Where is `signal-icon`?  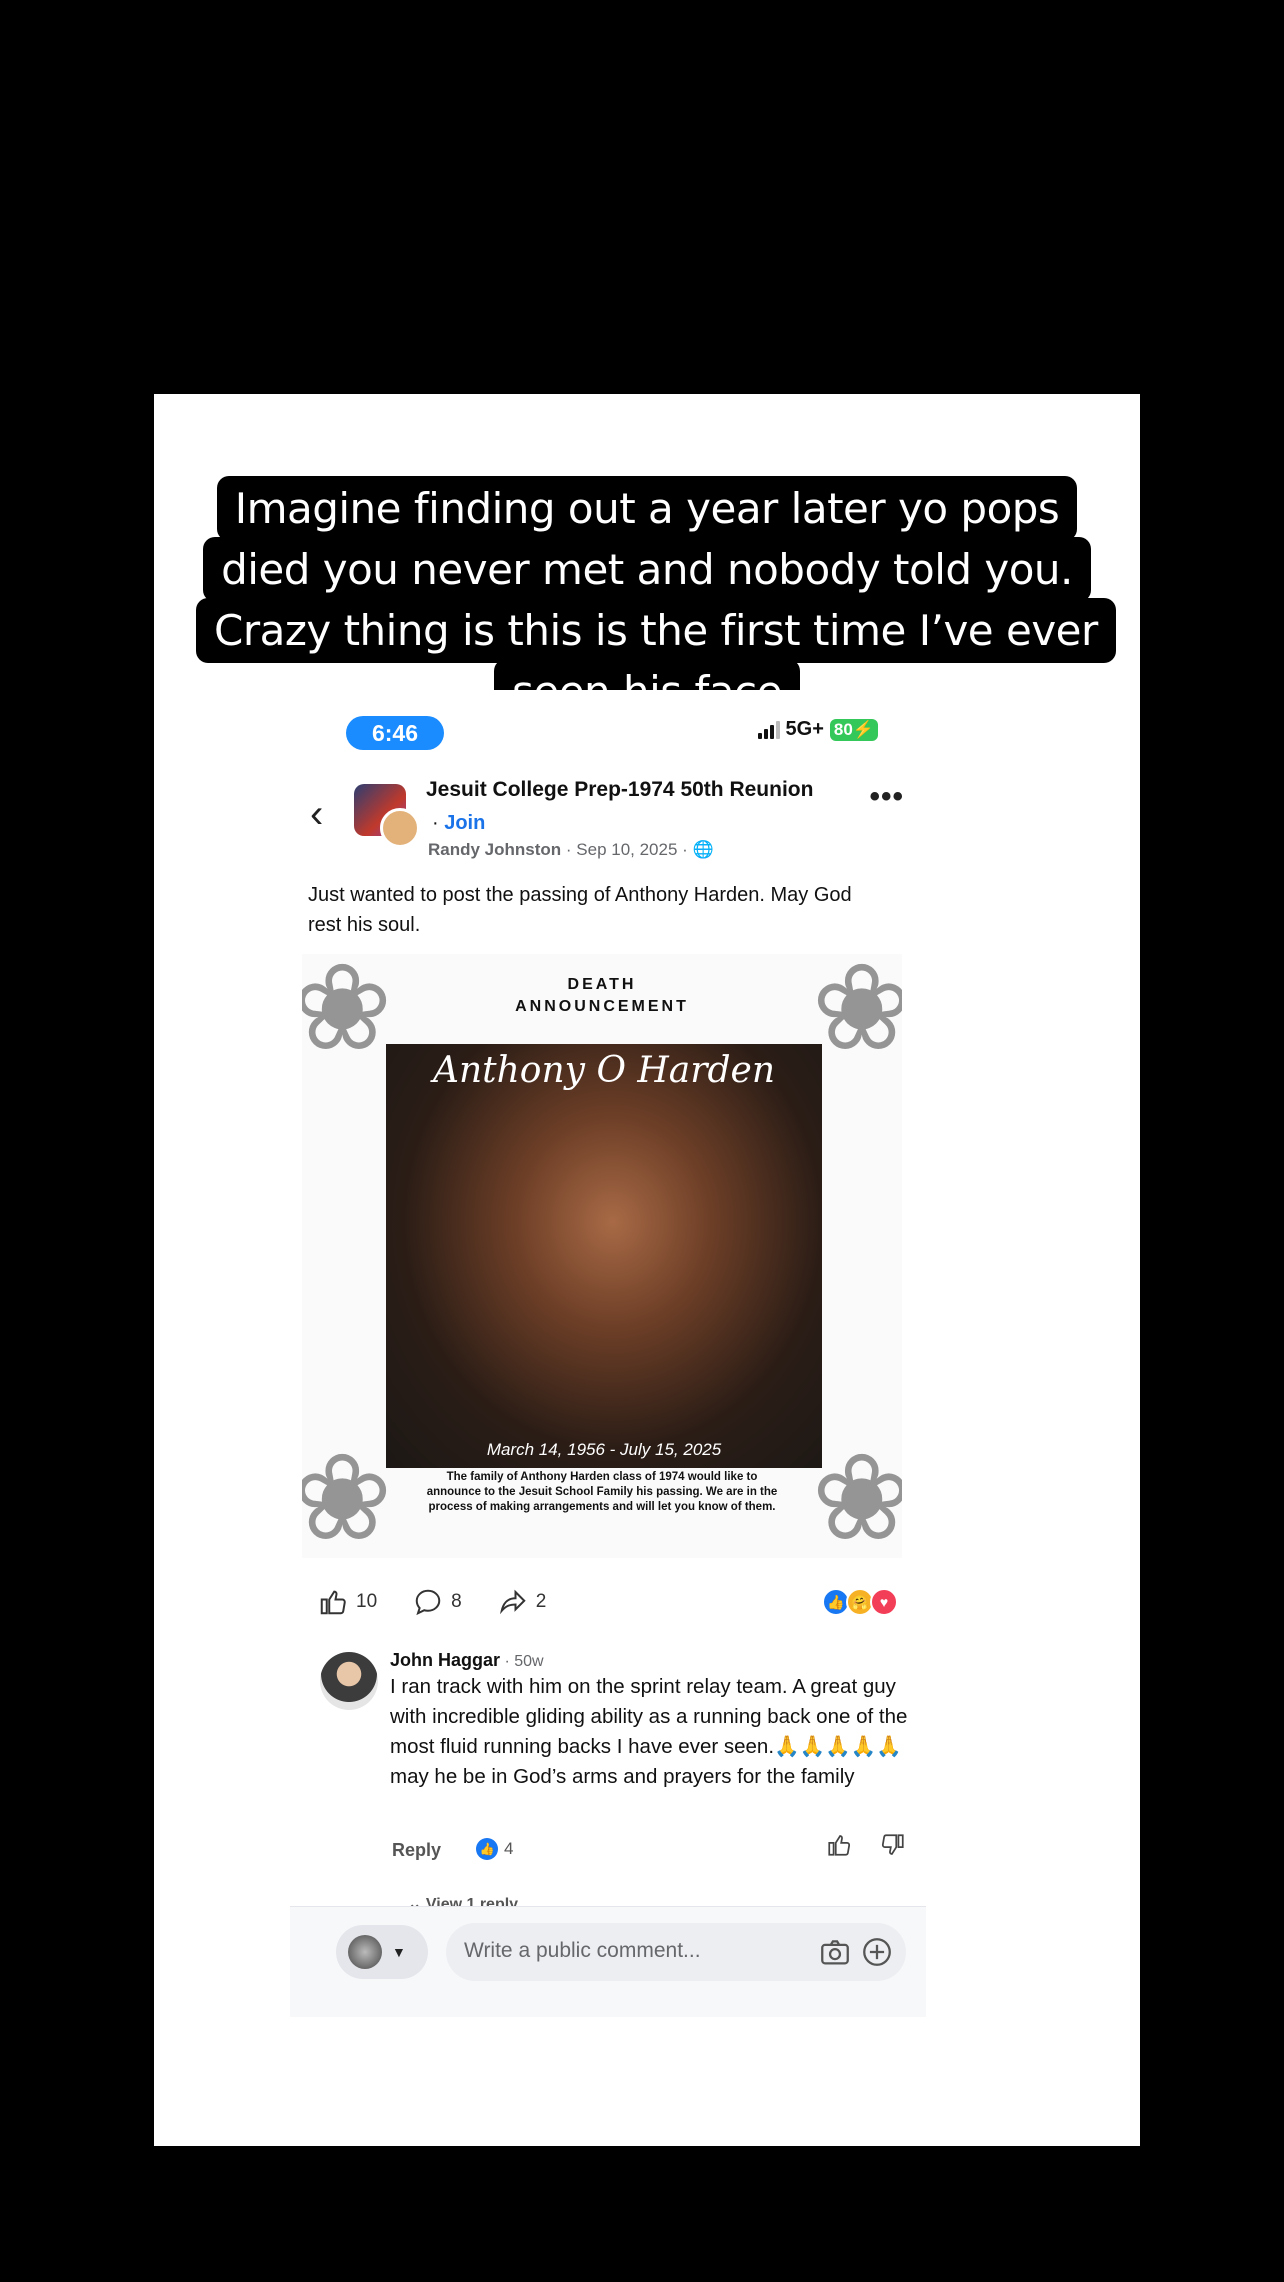
signal-icon is located at coordinates (768, 729).